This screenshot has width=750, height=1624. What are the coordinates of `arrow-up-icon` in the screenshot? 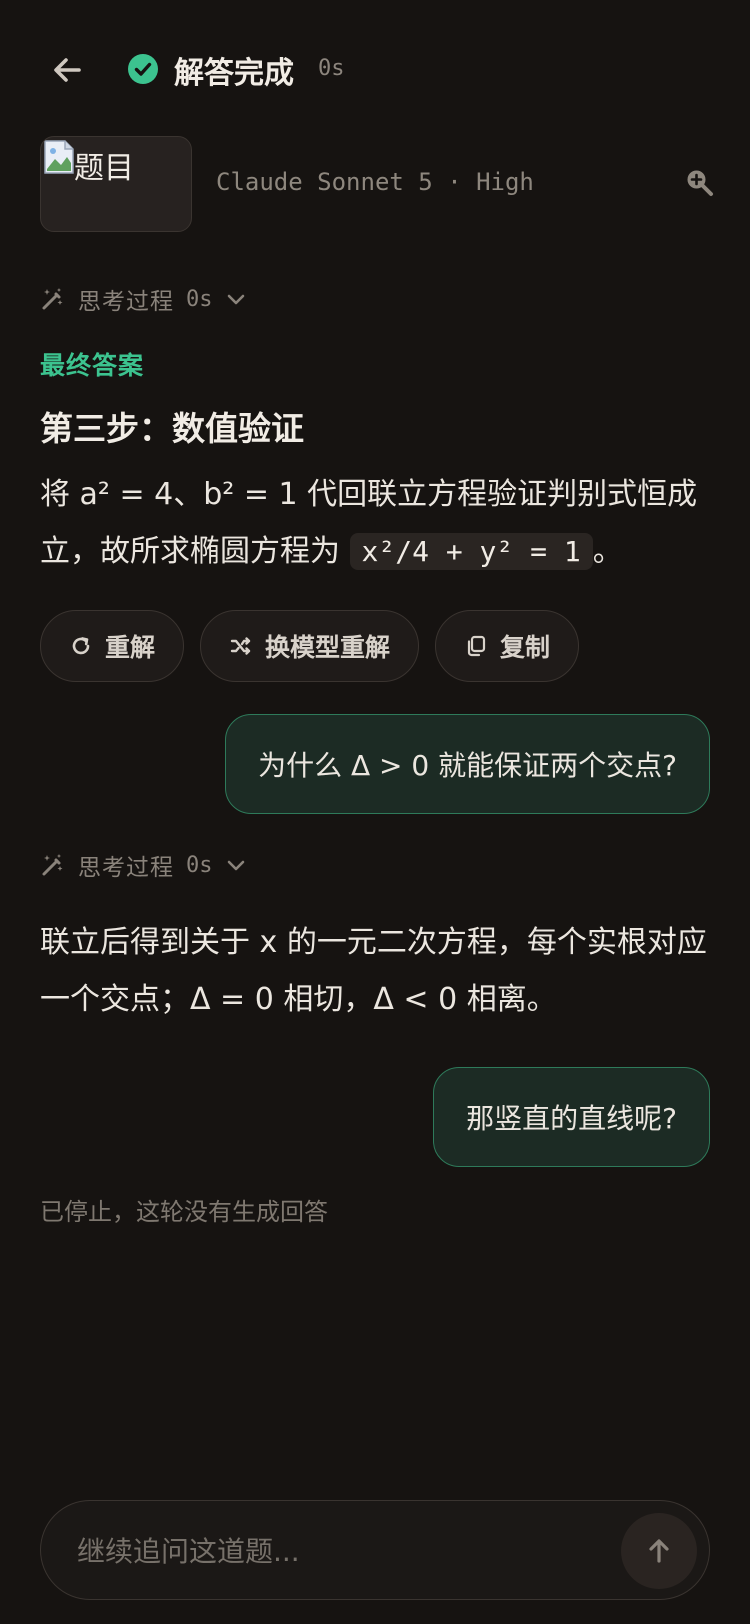 It's located at (659, 1551).